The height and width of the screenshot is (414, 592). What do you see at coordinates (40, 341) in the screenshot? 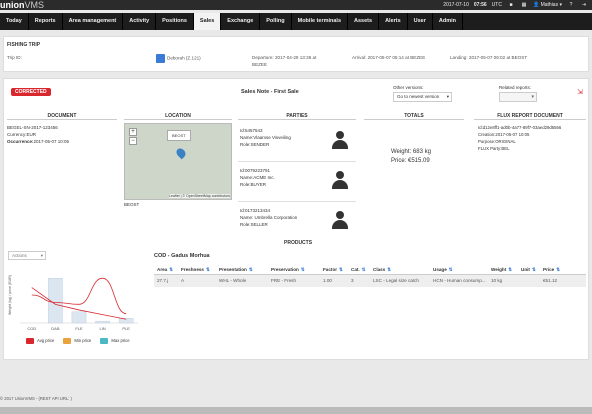
I see `legend-avg: Avg price` at bounding box center [40, 341].